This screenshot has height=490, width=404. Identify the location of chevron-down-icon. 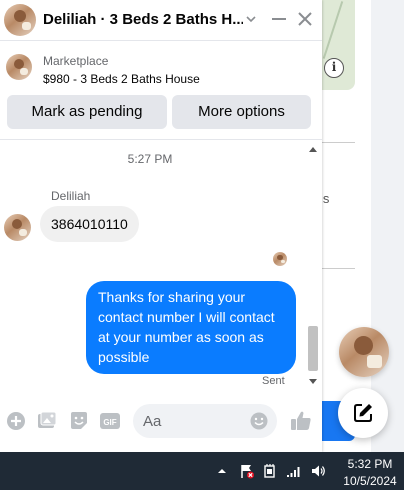
(251, 19).